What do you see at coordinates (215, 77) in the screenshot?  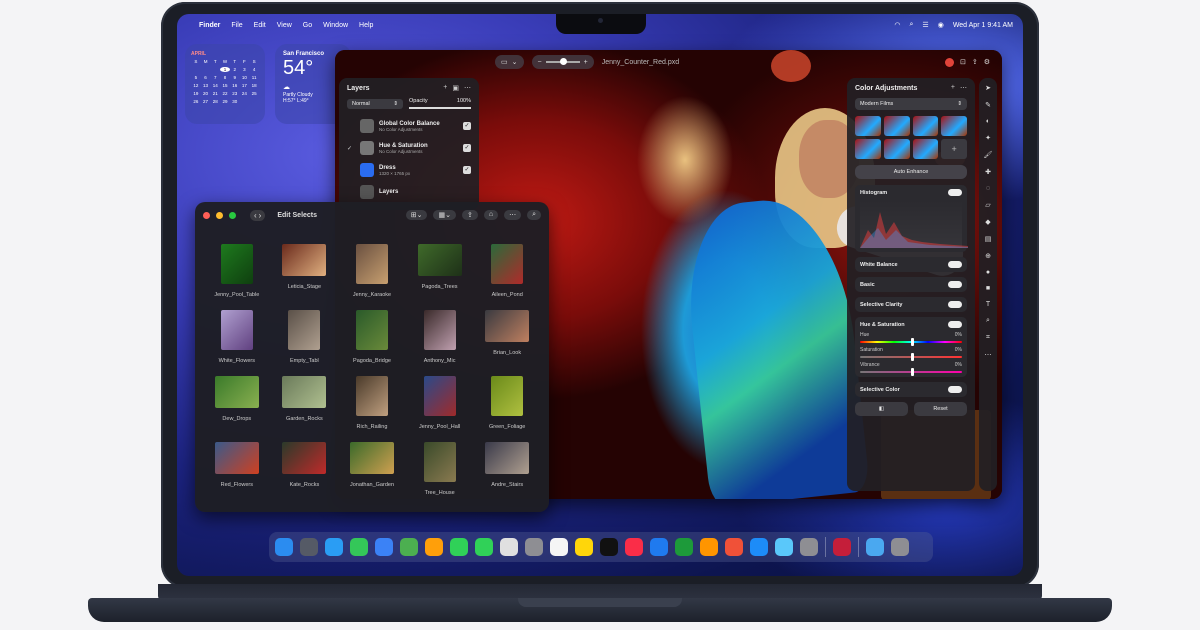 I see `calendar-day: 7` at bounding box center [215, 77].